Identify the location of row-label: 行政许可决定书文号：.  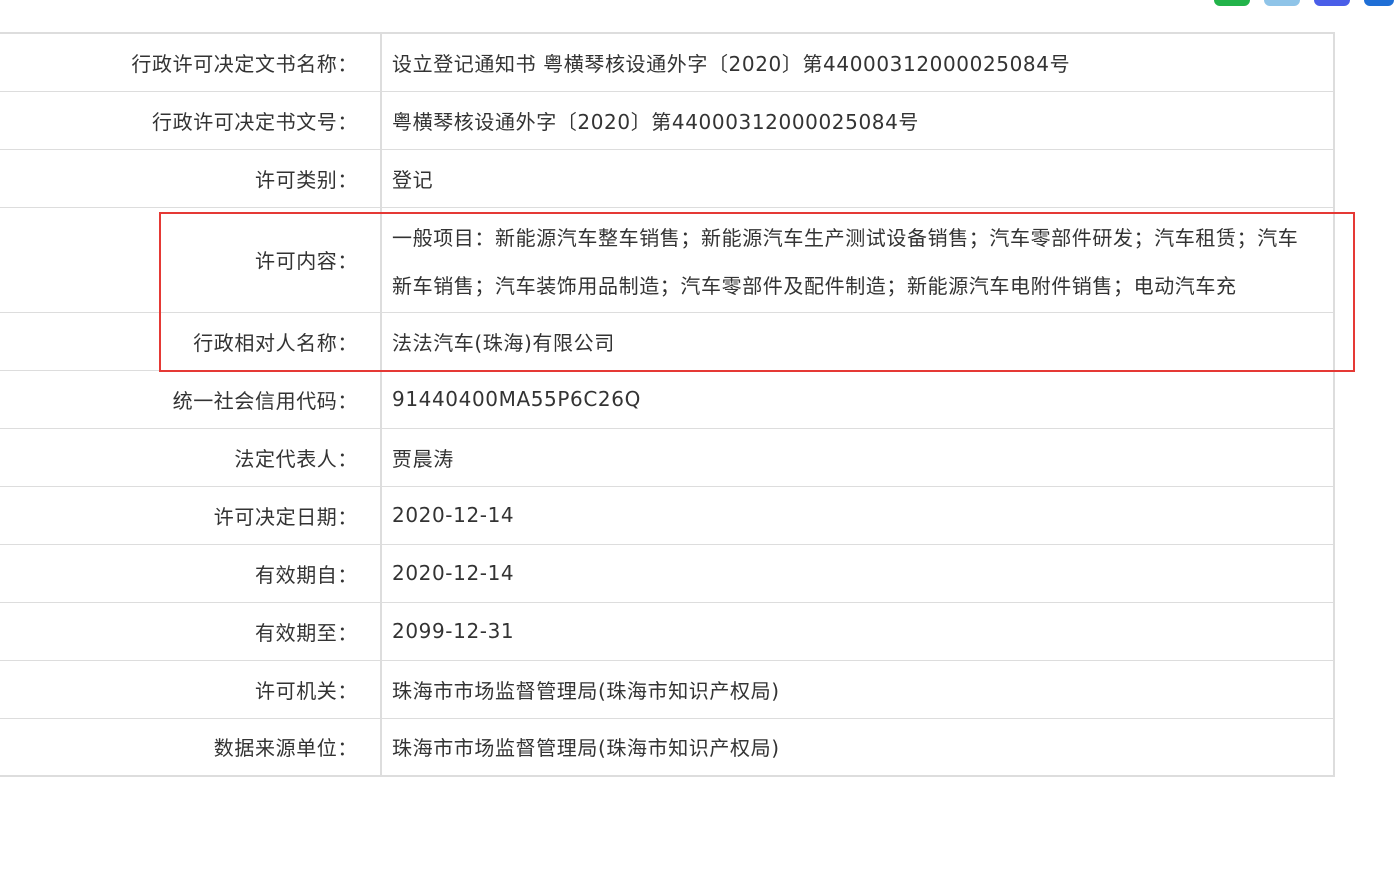
(191, 120).